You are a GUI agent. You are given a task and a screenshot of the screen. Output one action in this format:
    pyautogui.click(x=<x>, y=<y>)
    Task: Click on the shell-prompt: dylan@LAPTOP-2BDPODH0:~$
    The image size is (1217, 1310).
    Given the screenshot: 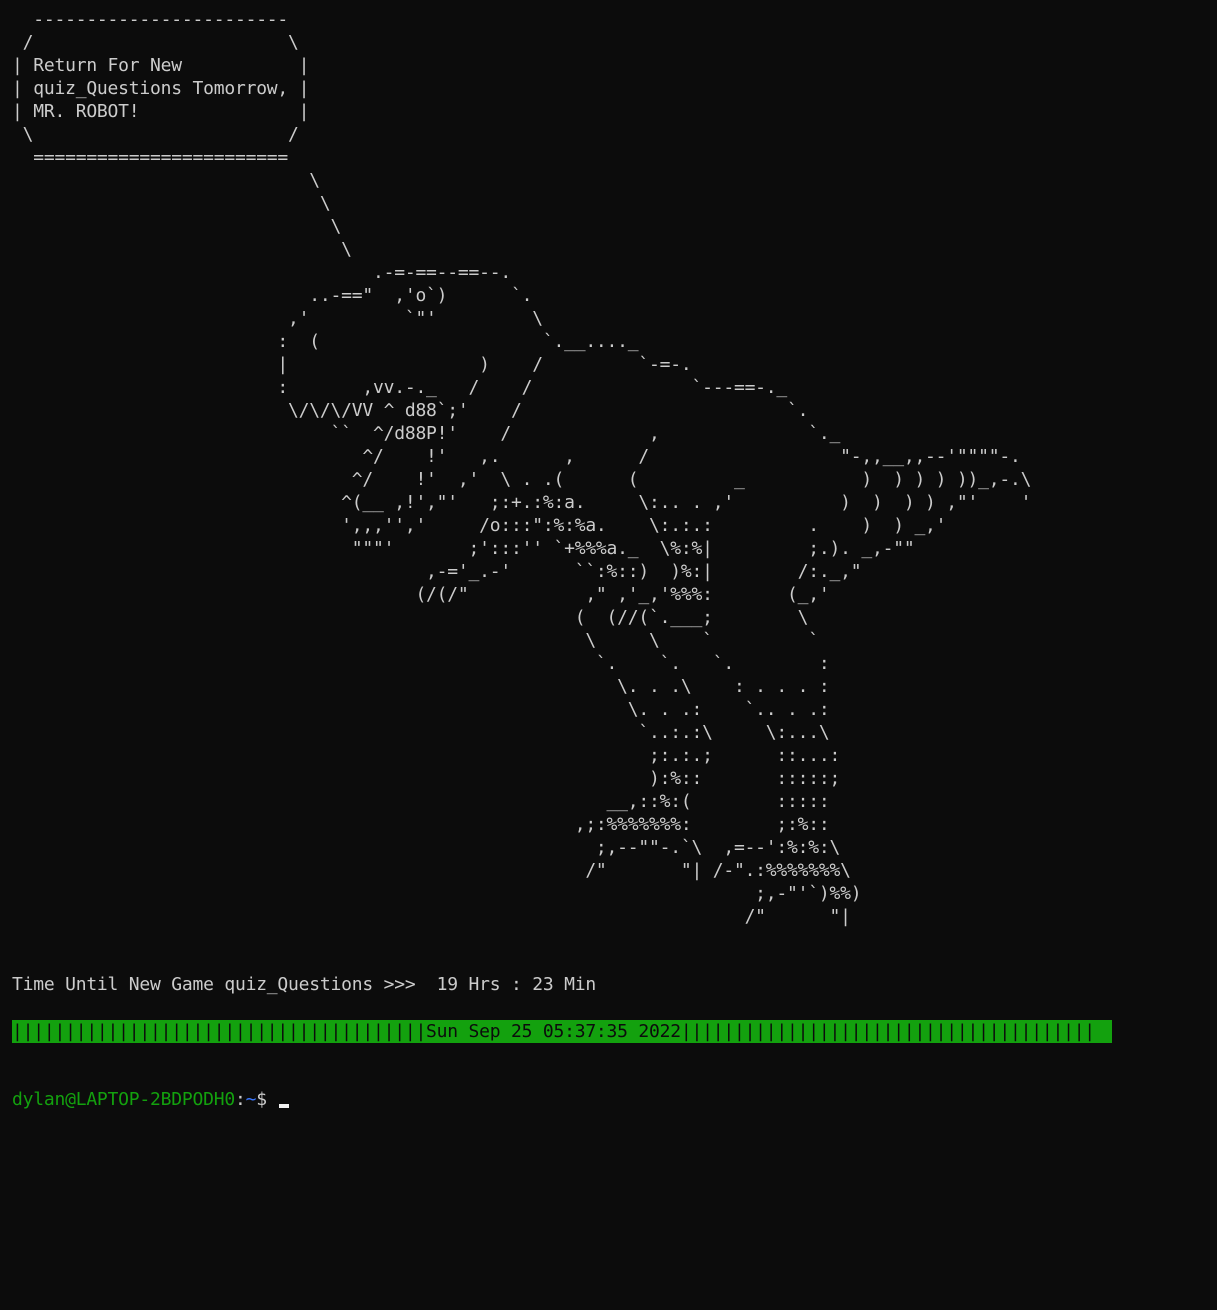 What is the action you would take?
    pyautogui.click(x=151, y=1099)
    